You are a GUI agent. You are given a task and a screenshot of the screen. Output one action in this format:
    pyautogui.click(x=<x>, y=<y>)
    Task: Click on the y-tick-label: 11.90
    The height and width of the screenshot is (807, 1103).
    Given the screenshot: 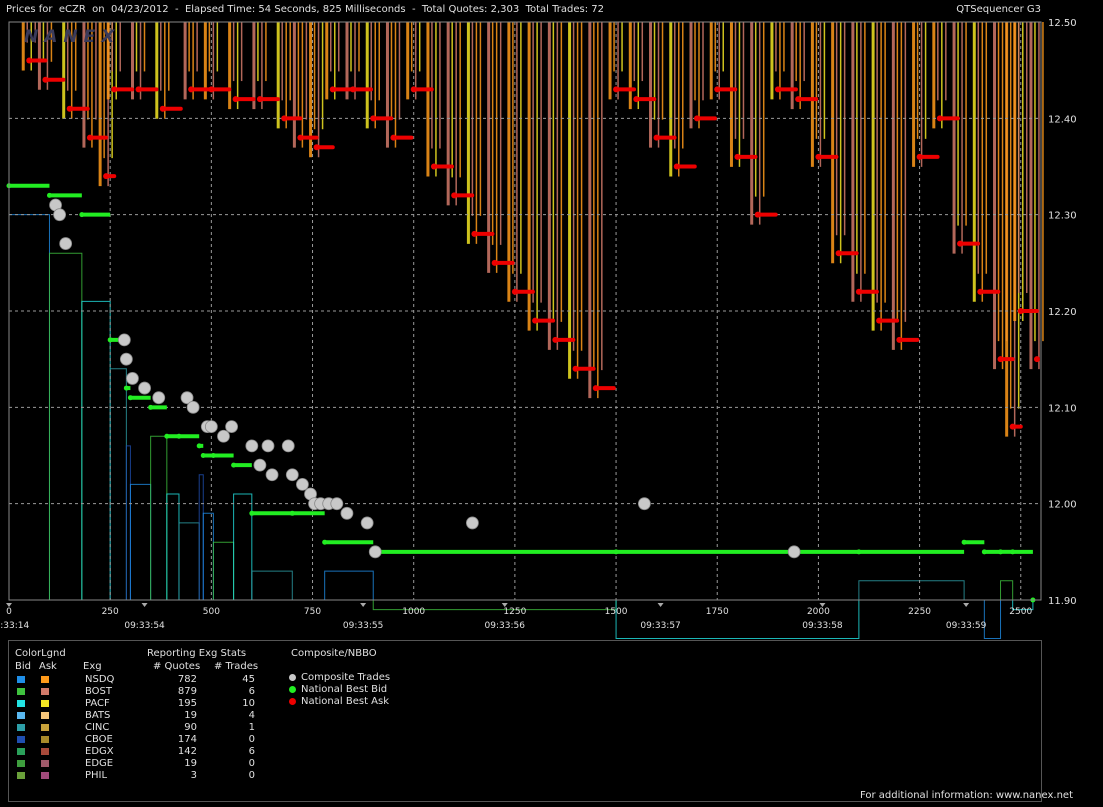 What is the action you would take?
    pyautogui.click(x=1062, y=601)
    